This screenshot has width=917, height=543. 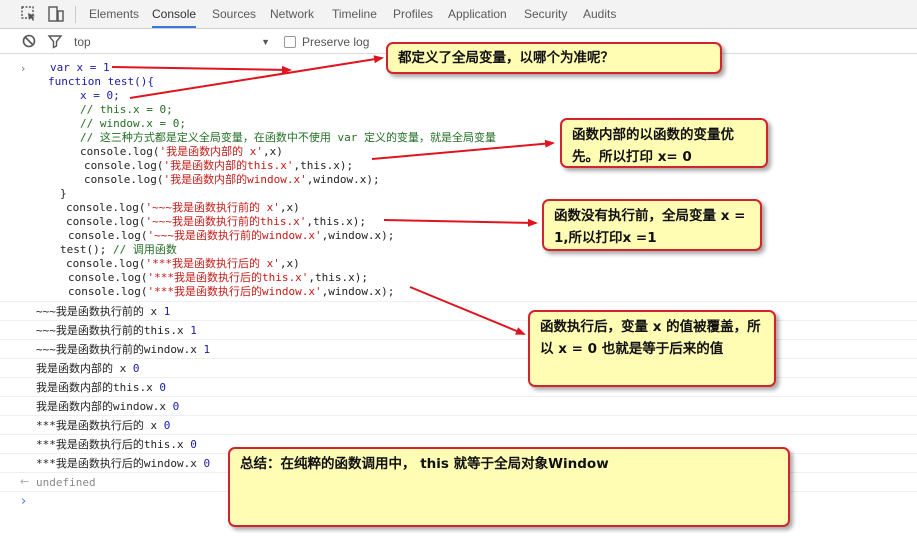 What do you see at coordinates (218, 166) in the screenshot?
I see `code-line-8: console.log('我是函数内部的this.x',this.x);` at bounding box center [218, 166].